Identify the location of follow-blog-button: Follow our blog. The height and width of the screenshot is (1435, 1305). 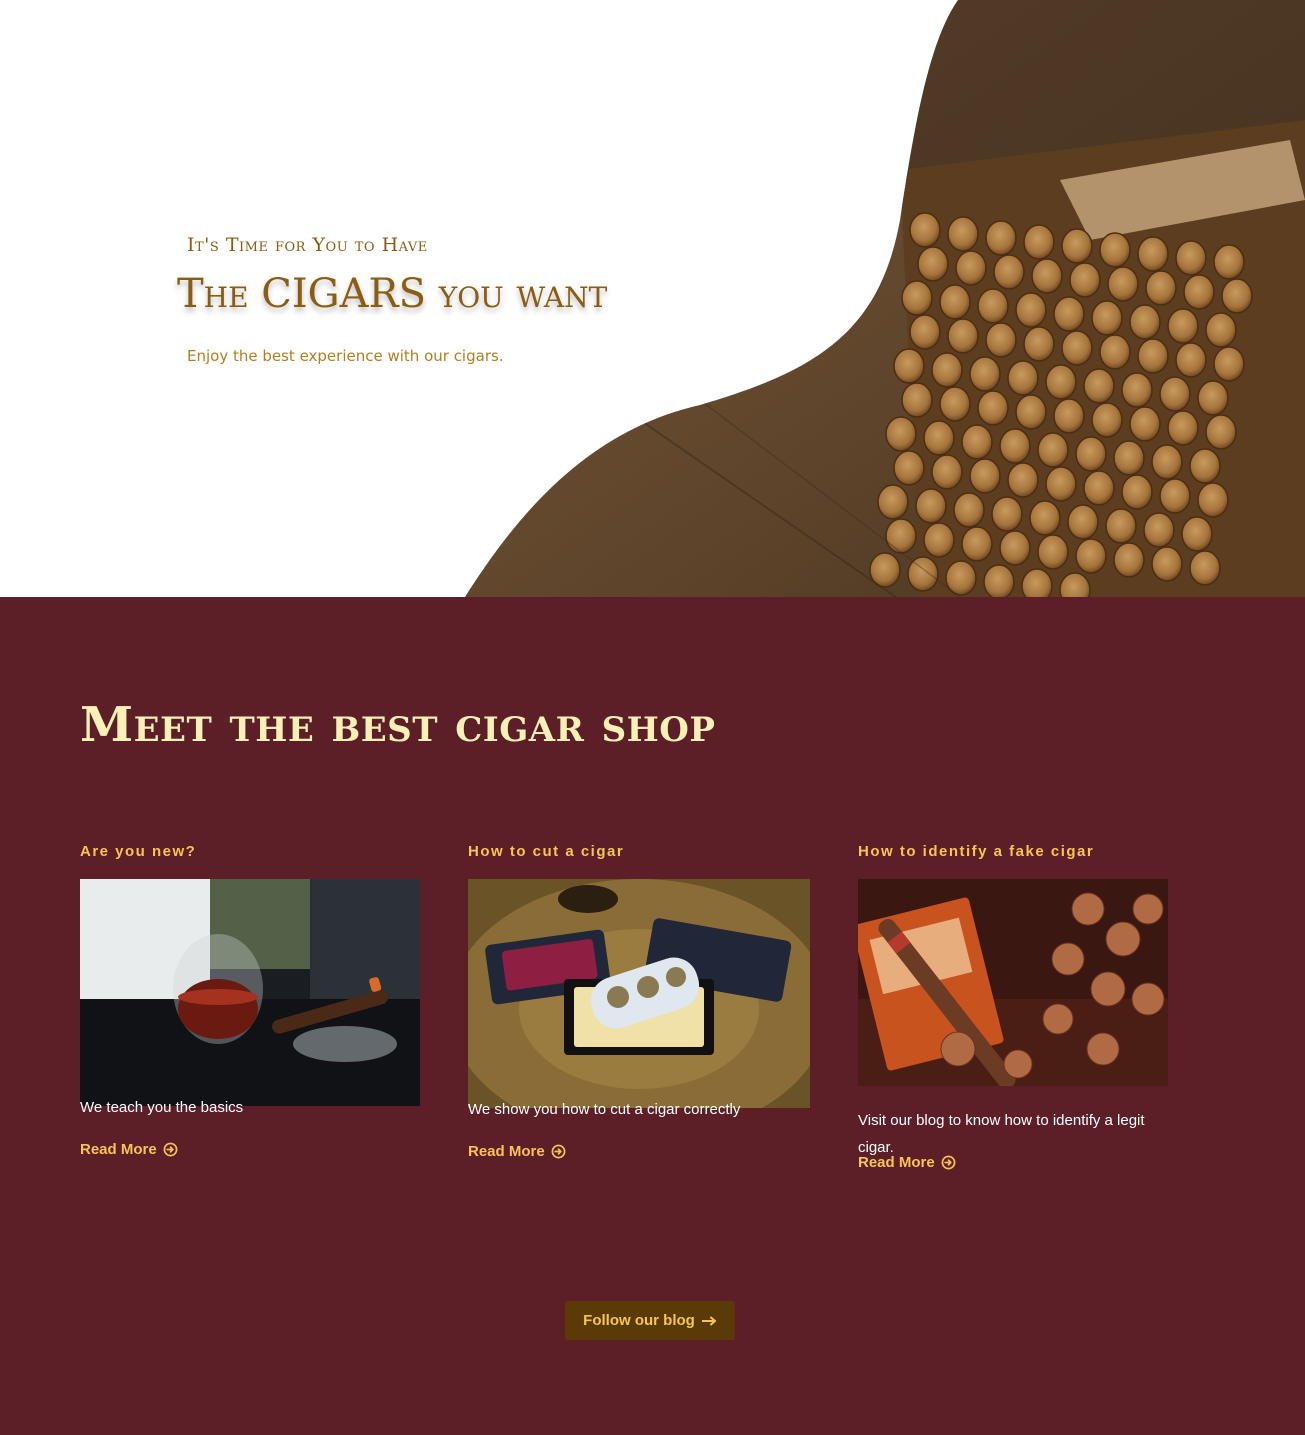
(650, 1320).